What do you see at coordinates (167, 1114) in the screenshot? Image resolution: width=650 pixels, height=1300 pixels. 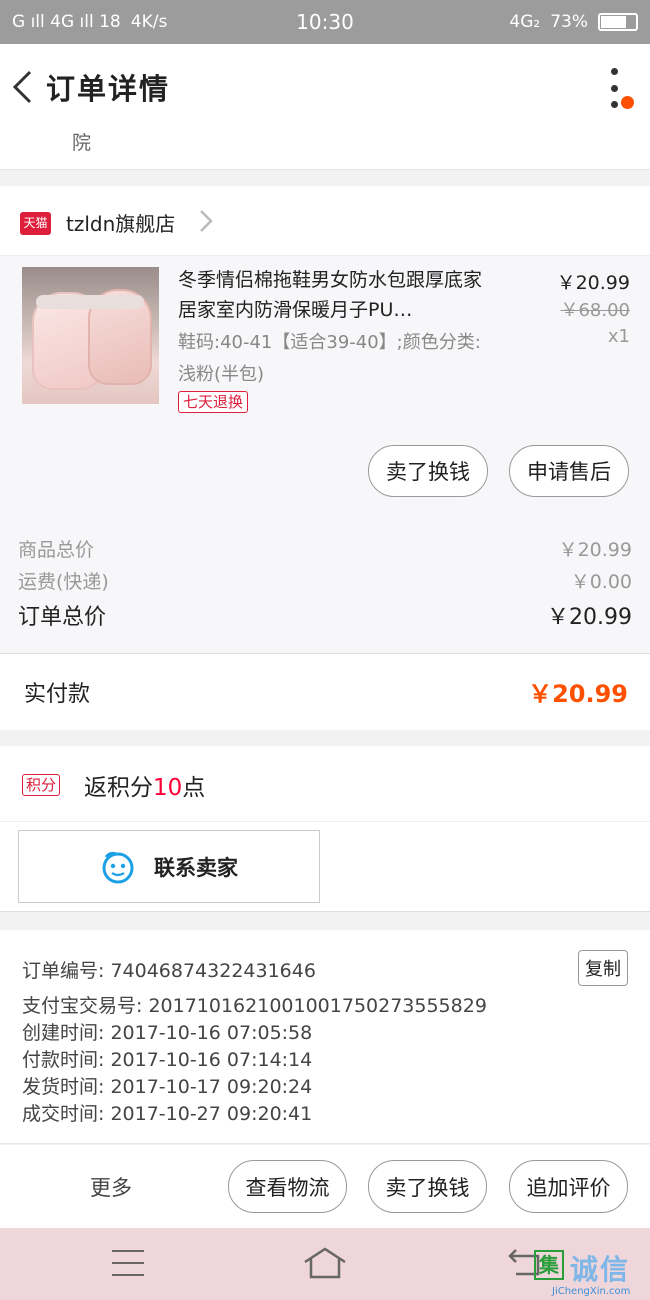 I see `completed-time: 成交时间: 2017-10-27 09:20:41` at bounding box center [167, 1114].